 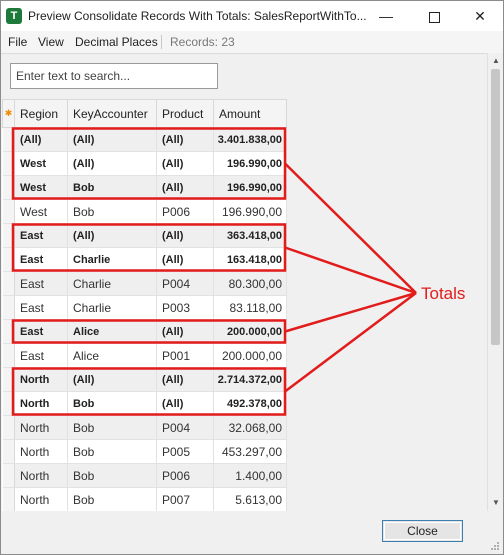 I want to click on cell-amount: 1.400,00, so click(x=250, y=475).